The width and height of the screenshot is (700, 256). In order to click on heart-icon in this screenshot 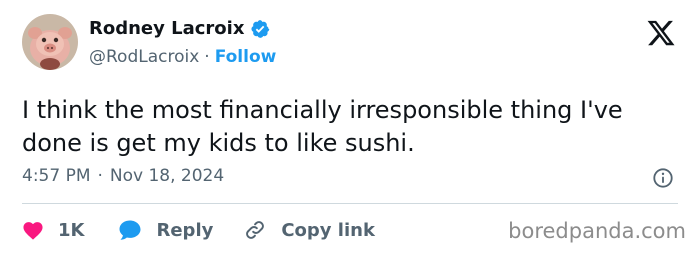, I will do `click(33, 231)`.